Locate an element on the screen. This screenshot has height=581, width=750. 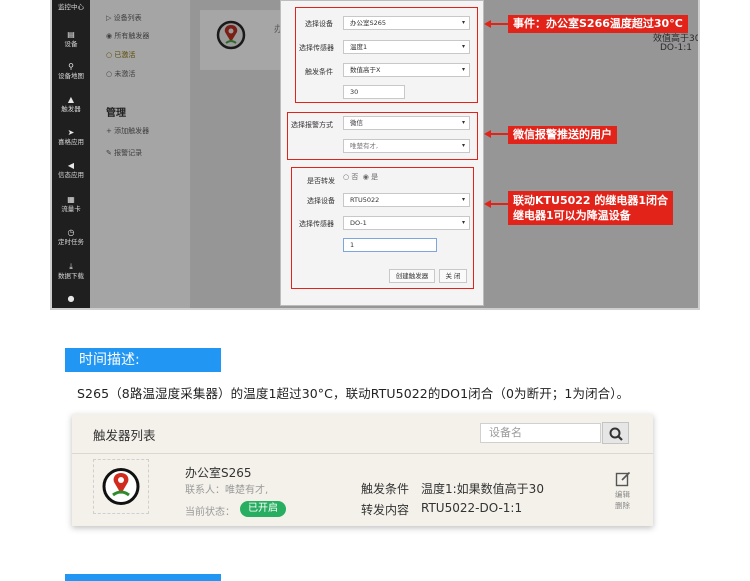
sensor-select: 温度1 ▾ is located at coordinates (406, 47).